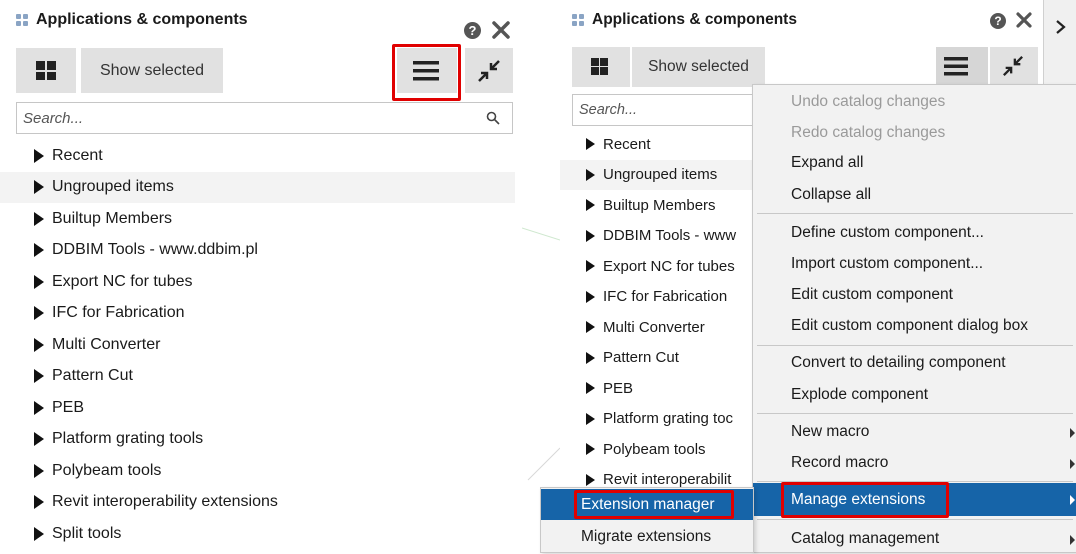  Describe the element at coordinates (1061, 29) in the screenshot. I see `chevron-right-icon` at that location.